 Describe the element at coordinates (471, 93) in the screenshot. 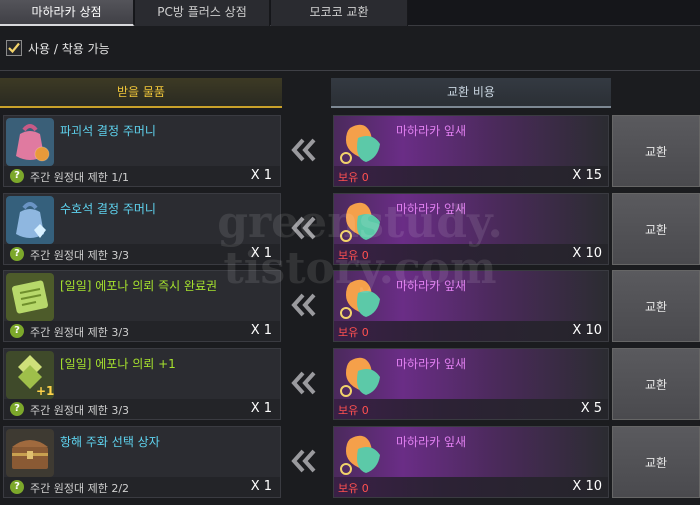

I see `cost-column-header: 교환 비용` at that location.